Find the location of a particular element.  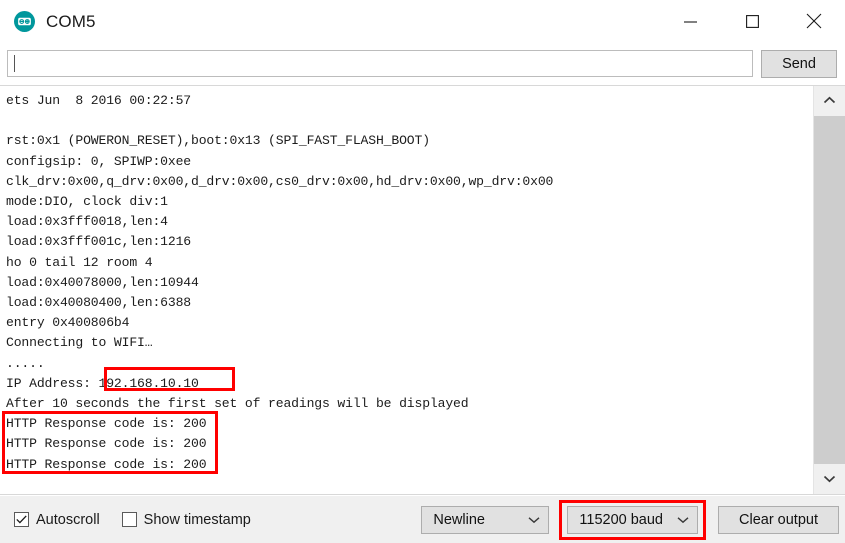

autoscroll-checkbox-box is located at coordinates (21, 519).